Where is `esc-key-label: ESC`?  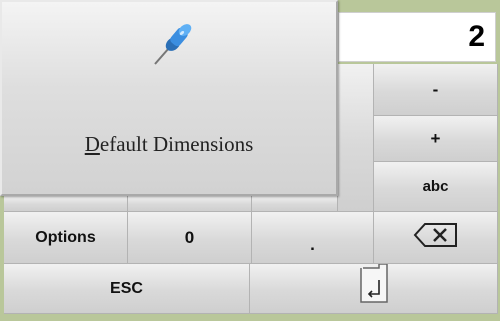 esc-key-label: ESC is located at coordinates (126, 288).